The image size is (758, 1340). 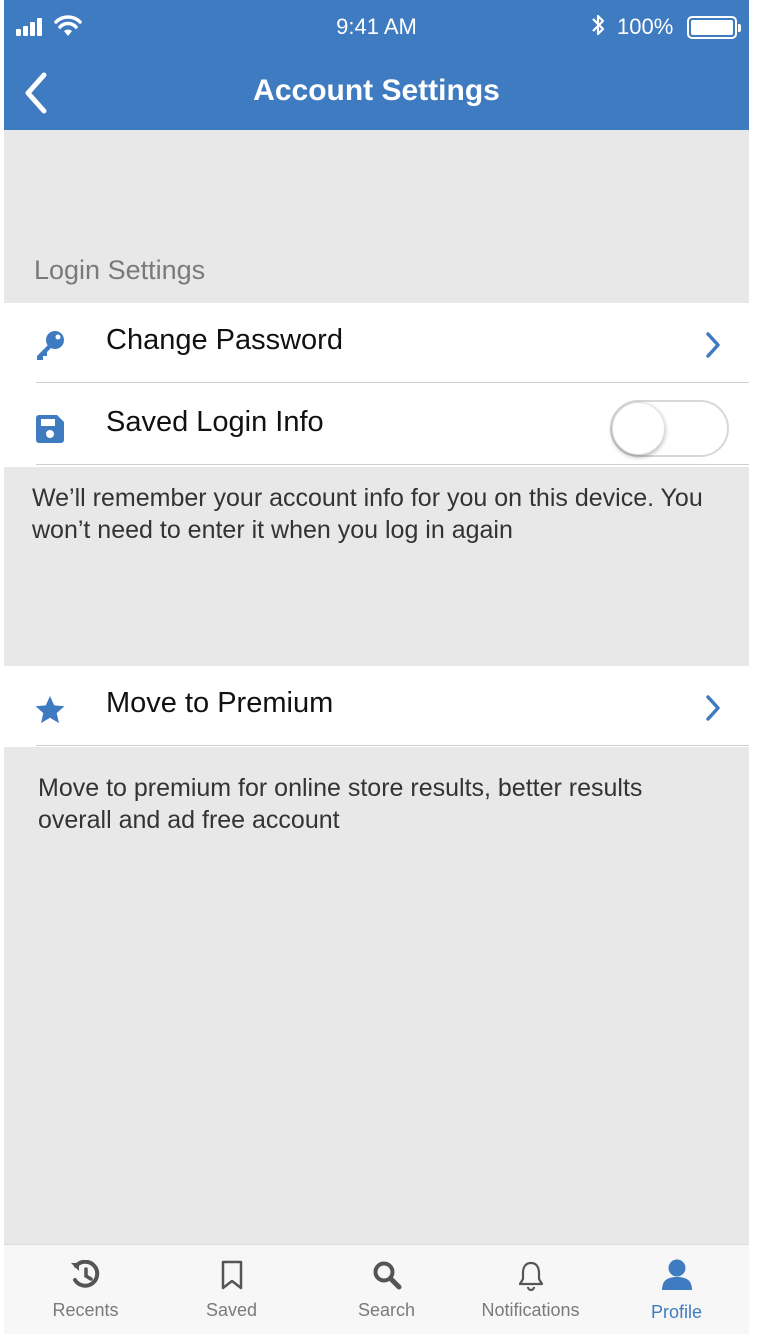 What do you see at coordinates (231, 1310) in the screenshot?
I see `tab-label: Saved` at bounding box center [231, 1310].